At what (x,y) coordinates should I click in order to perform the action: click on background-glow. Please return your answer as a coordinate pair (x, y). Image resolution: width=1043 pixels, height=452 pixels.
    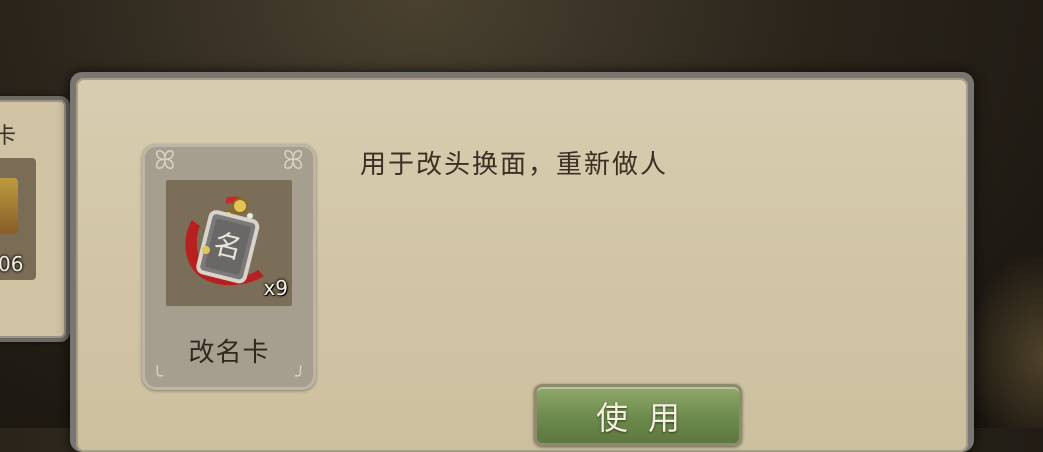
    Looking at the image, I should click on (1003, 339).